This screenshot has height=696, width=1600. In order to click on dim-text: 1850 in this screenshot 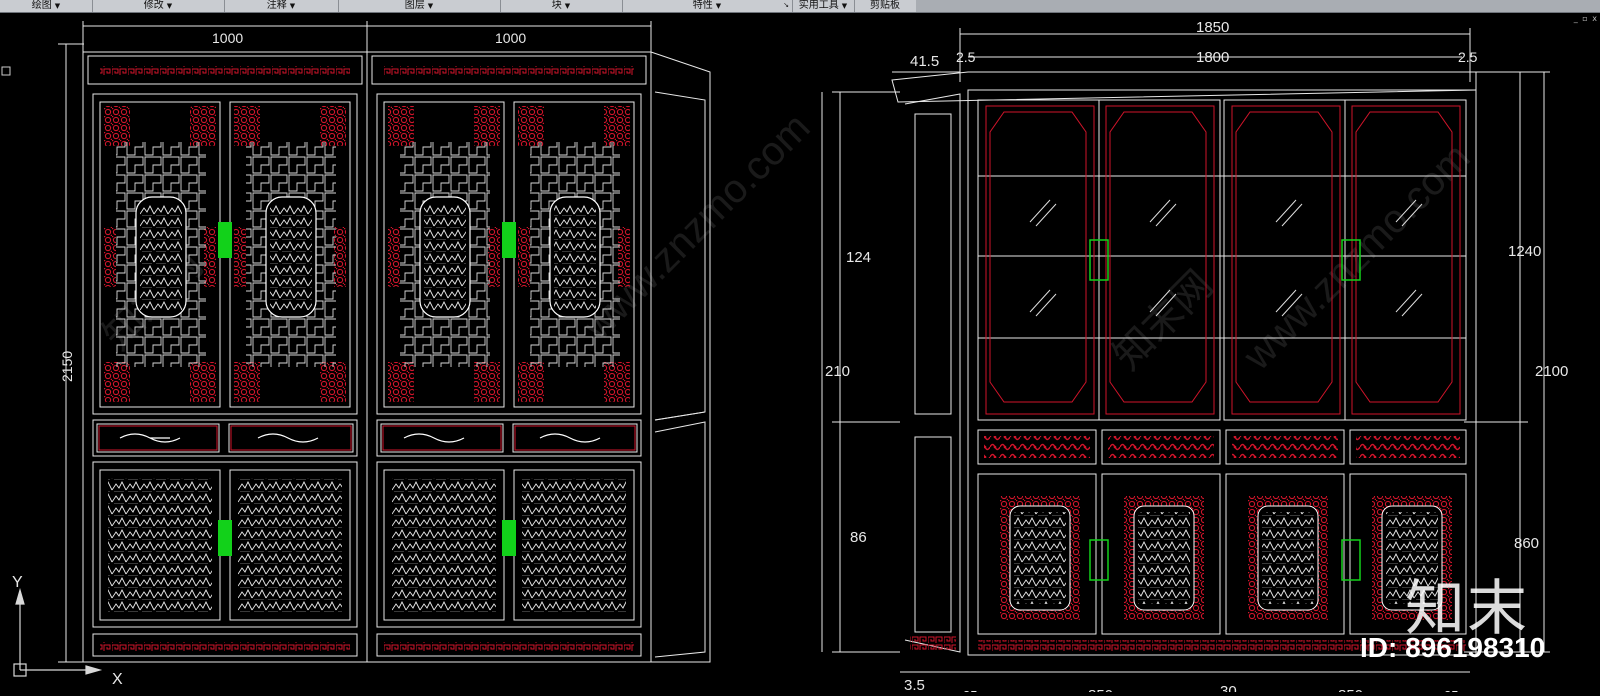, I will do `click(1212, 27)`.